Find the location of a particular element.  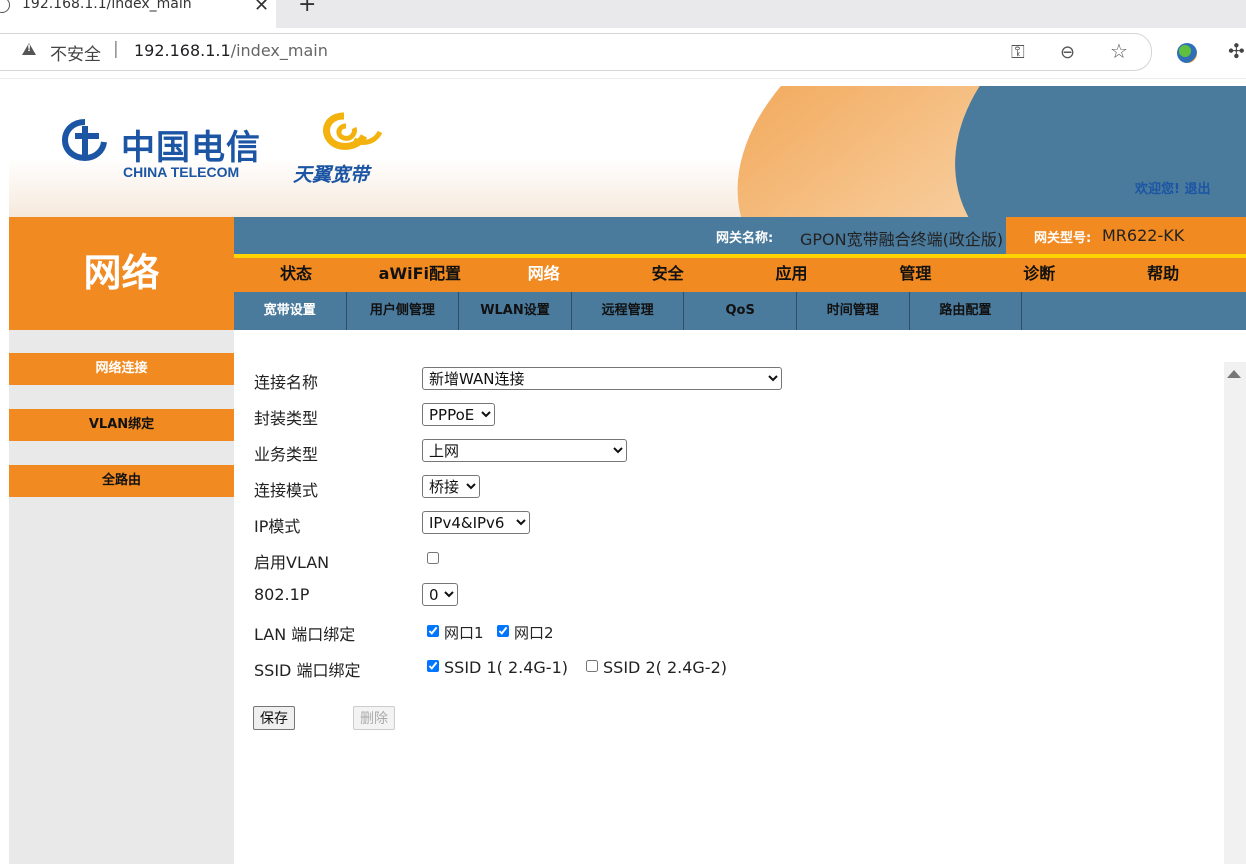

zoom-out-icon: ⊖ is located at coordinates (1067, 52).